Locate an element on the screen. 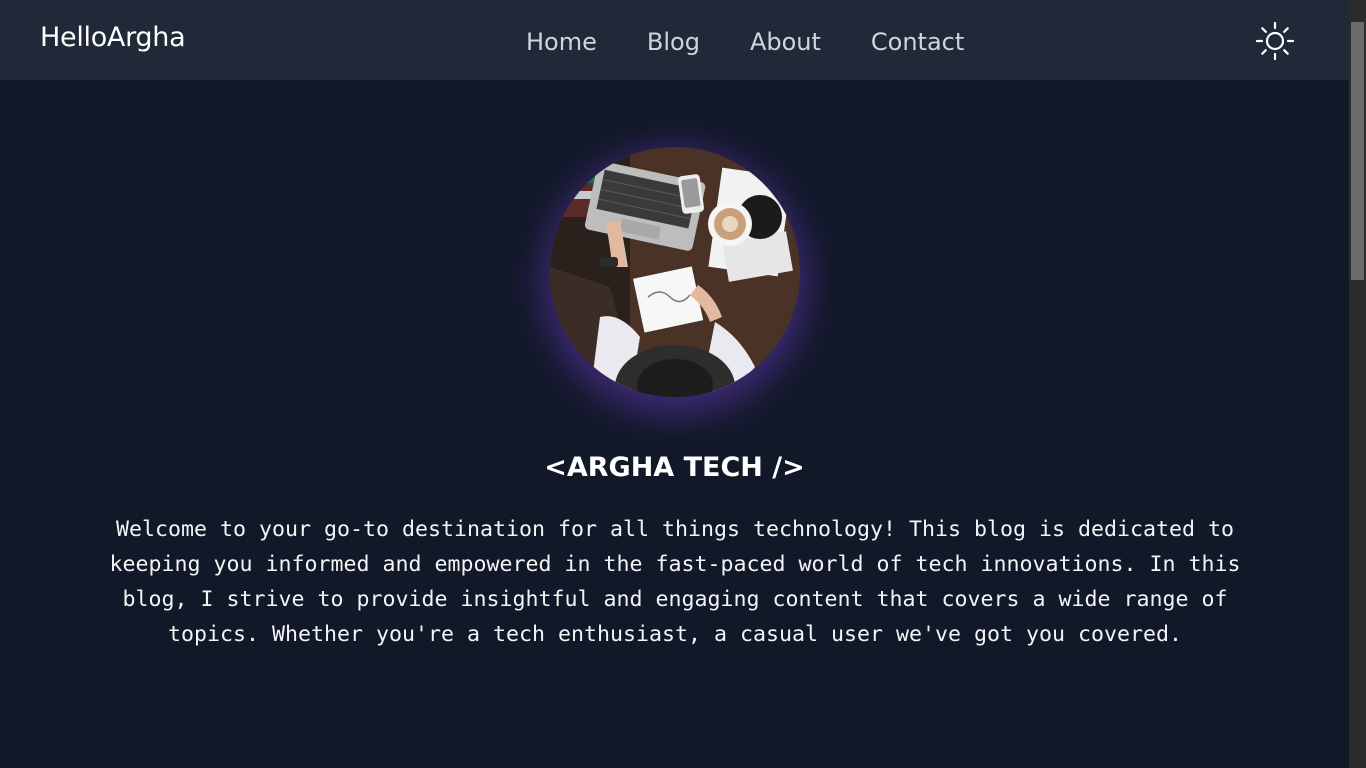 Image resolution: width=1366 pixels, height=768 pixels. avatar is located at coordinates (675, 272).